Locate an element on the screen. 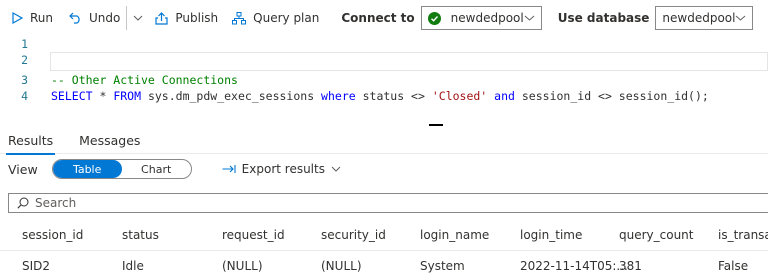 The width and height of the screenshot is (768, 280). line-number: 3 is located at coordinates (24, 80).